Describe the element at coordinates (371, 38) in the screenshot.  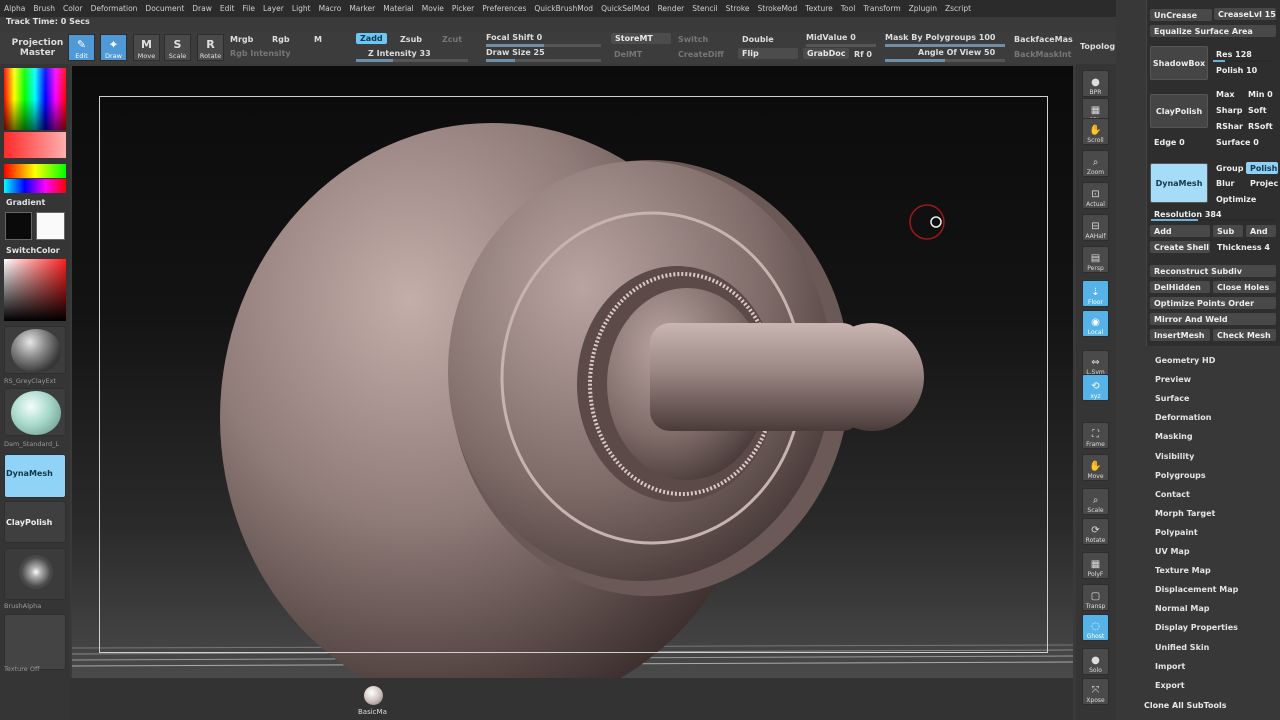
I see `zadd-button: Zadd` at that location.